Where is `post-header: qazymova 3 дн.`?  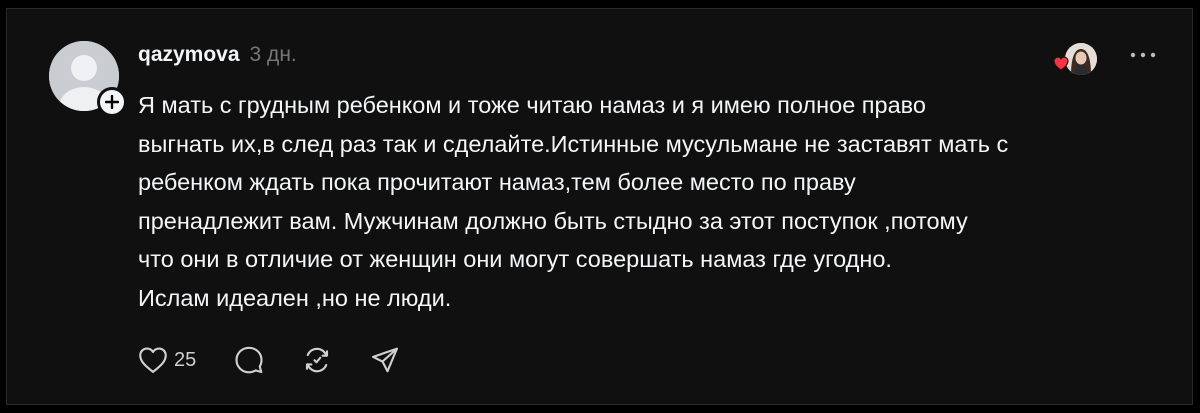 post-header: qazymova 3 дн. is located at coordinates (217, 55).